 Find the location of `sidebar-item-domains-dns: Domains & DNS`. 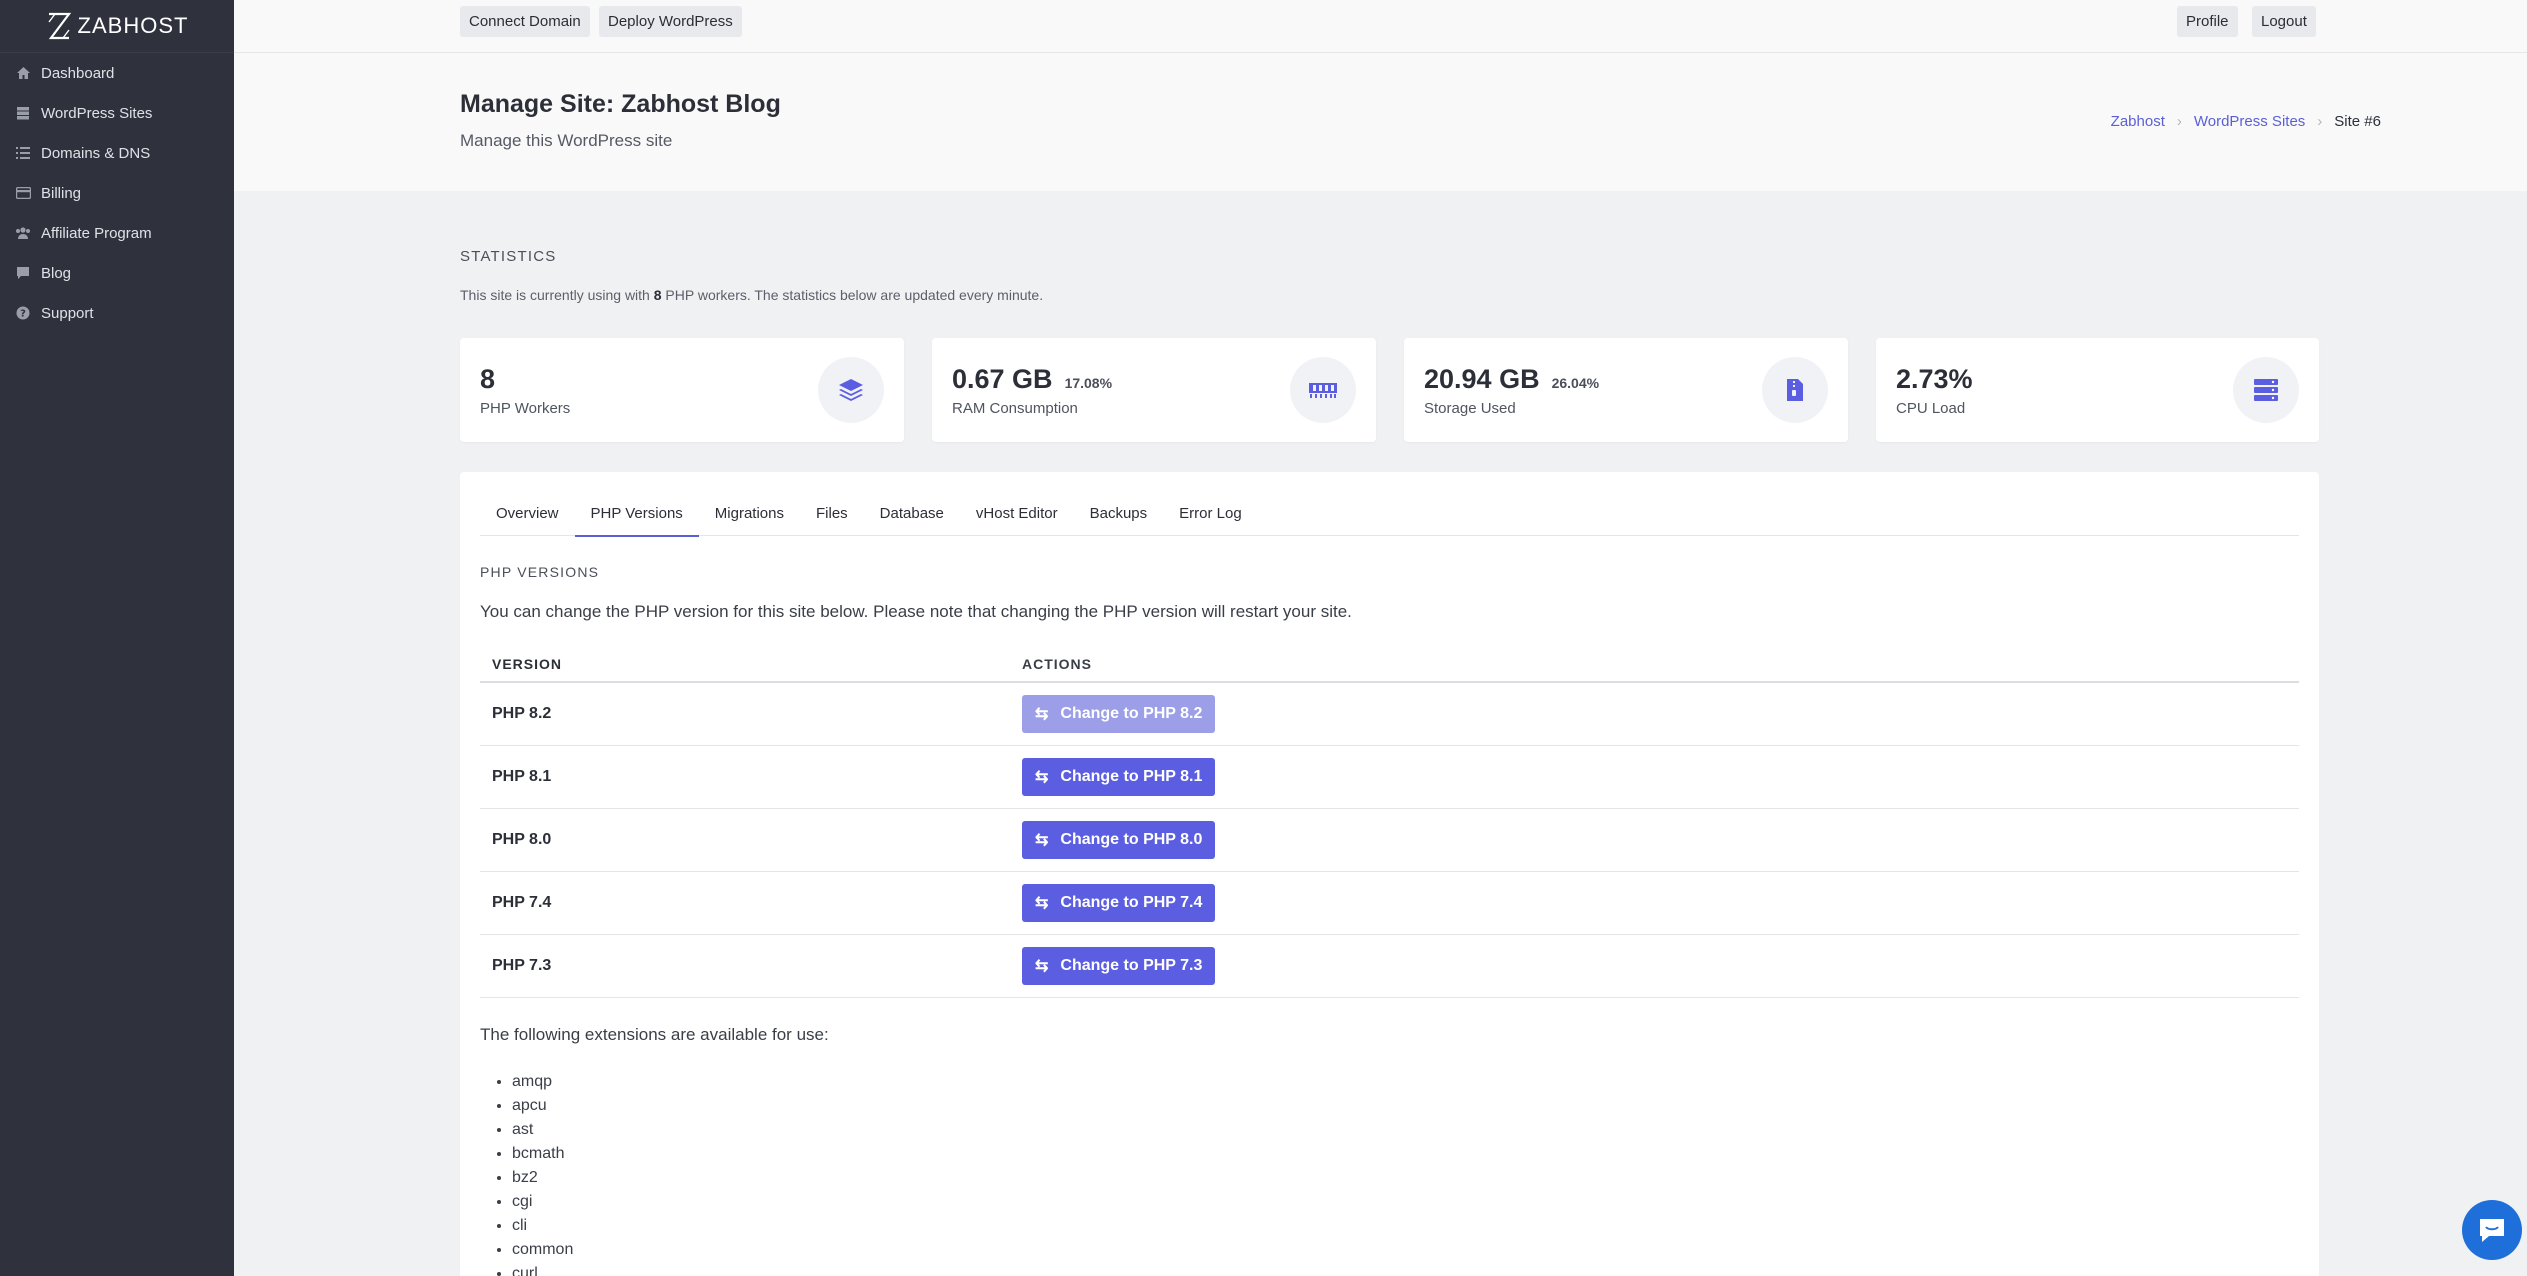

sidebar-item-domains-dns: Domains & DNS is located at coordinates (117, 153).